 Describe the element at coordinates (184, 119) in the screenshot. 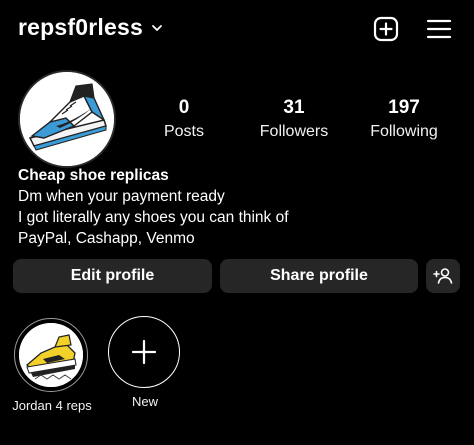

I see `posts-stat: 0 Posts` at that location.